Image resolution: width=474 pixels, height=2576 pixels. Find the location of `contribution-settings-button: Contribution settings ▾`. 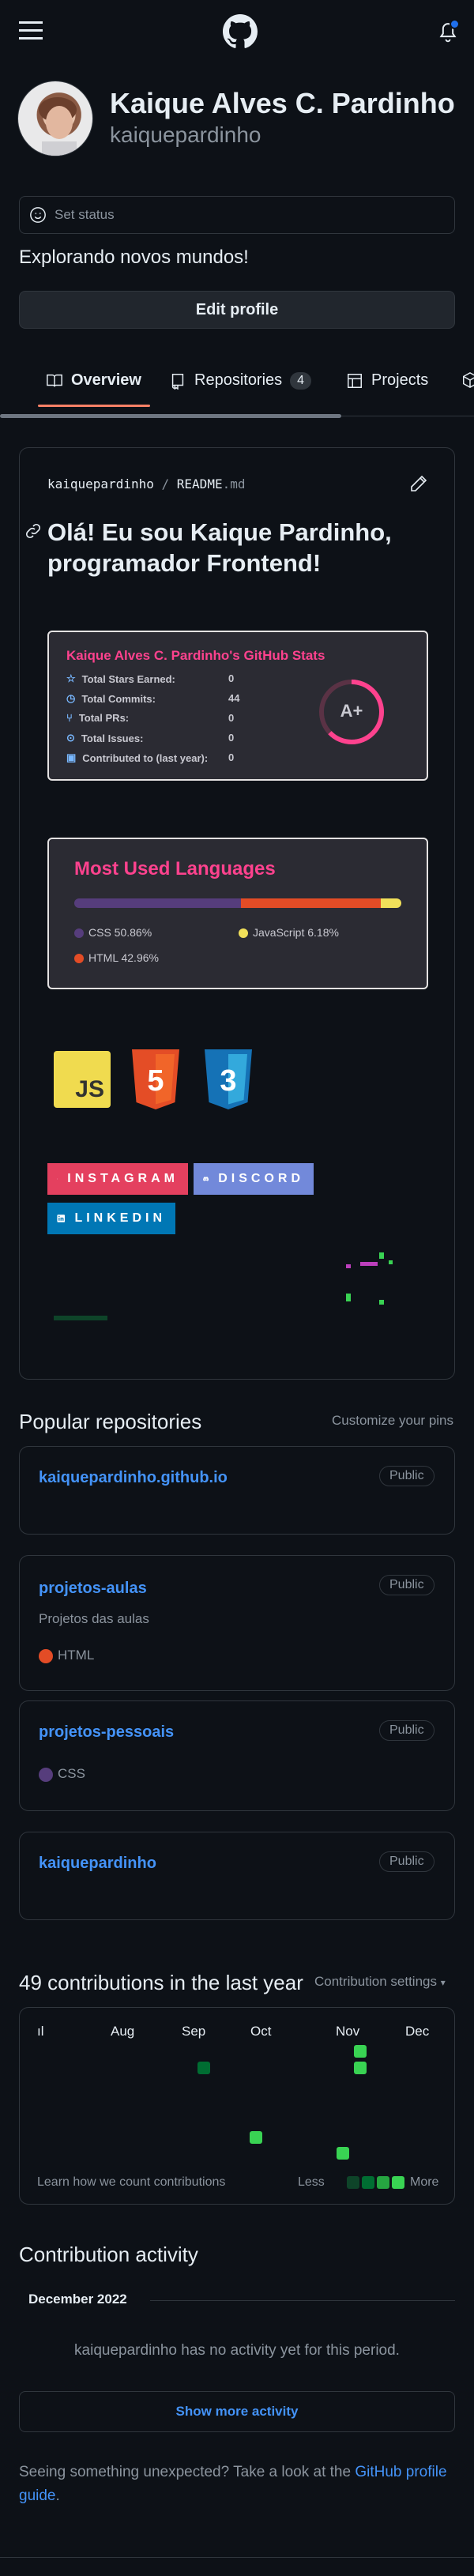

contribution-settings-button: Contribution settings ▾ is located at coordinates (380, 1982).